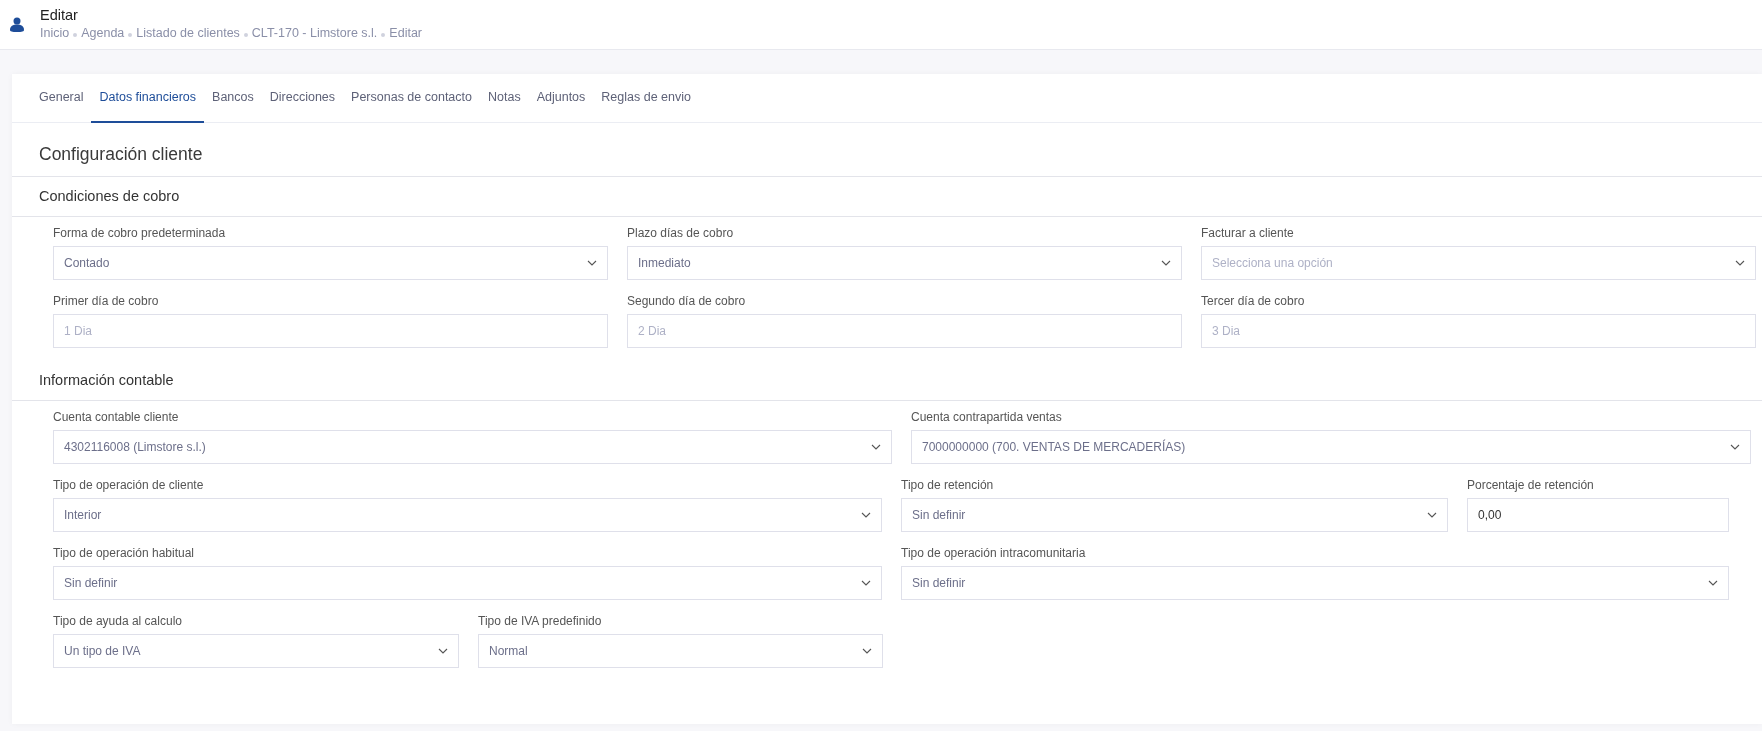 The width and height of the screenshot is (1762, 731). Describe the element at coordinates (680, 650) in the screenshot. I see `select-field: Normal` at that location.